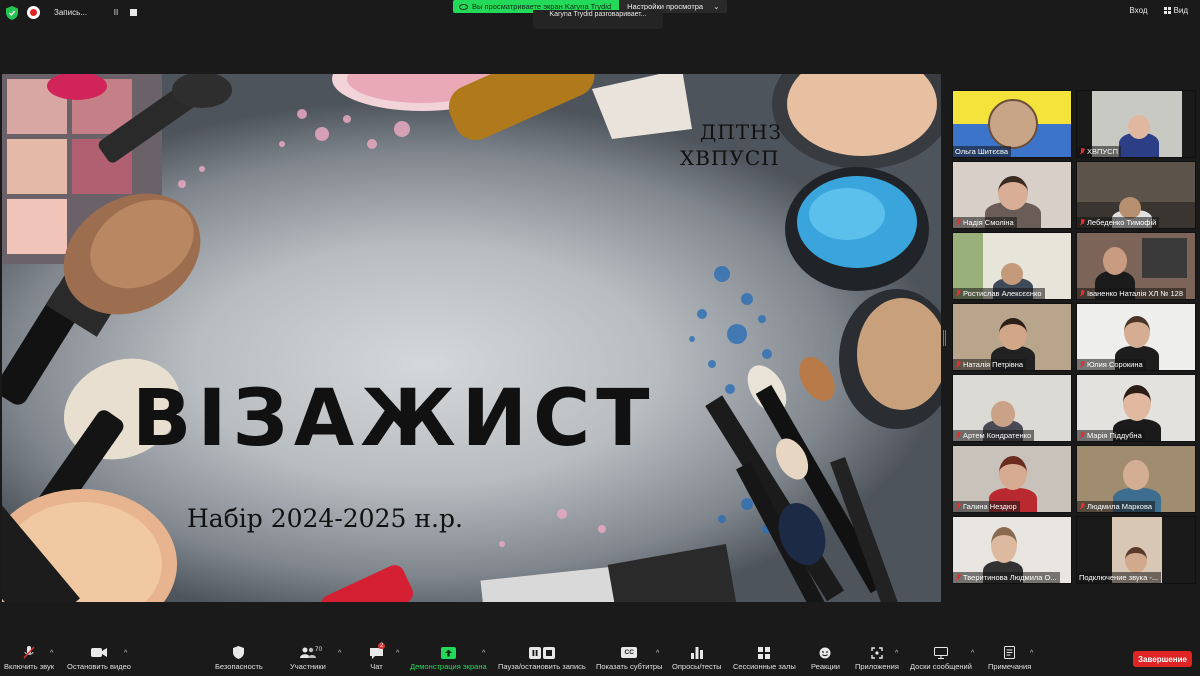 This screenshot has height=676, width=1200. I want to click on recording-icon, so click(33, 12).